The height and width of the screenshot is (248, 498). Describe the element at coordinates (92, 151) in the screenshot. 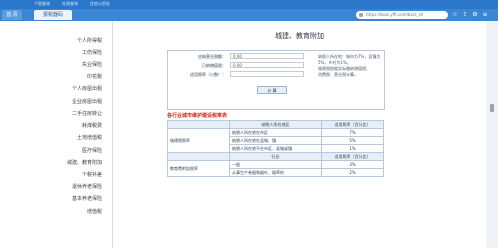

I see `sidebar-item: 医疗保险` at that location.